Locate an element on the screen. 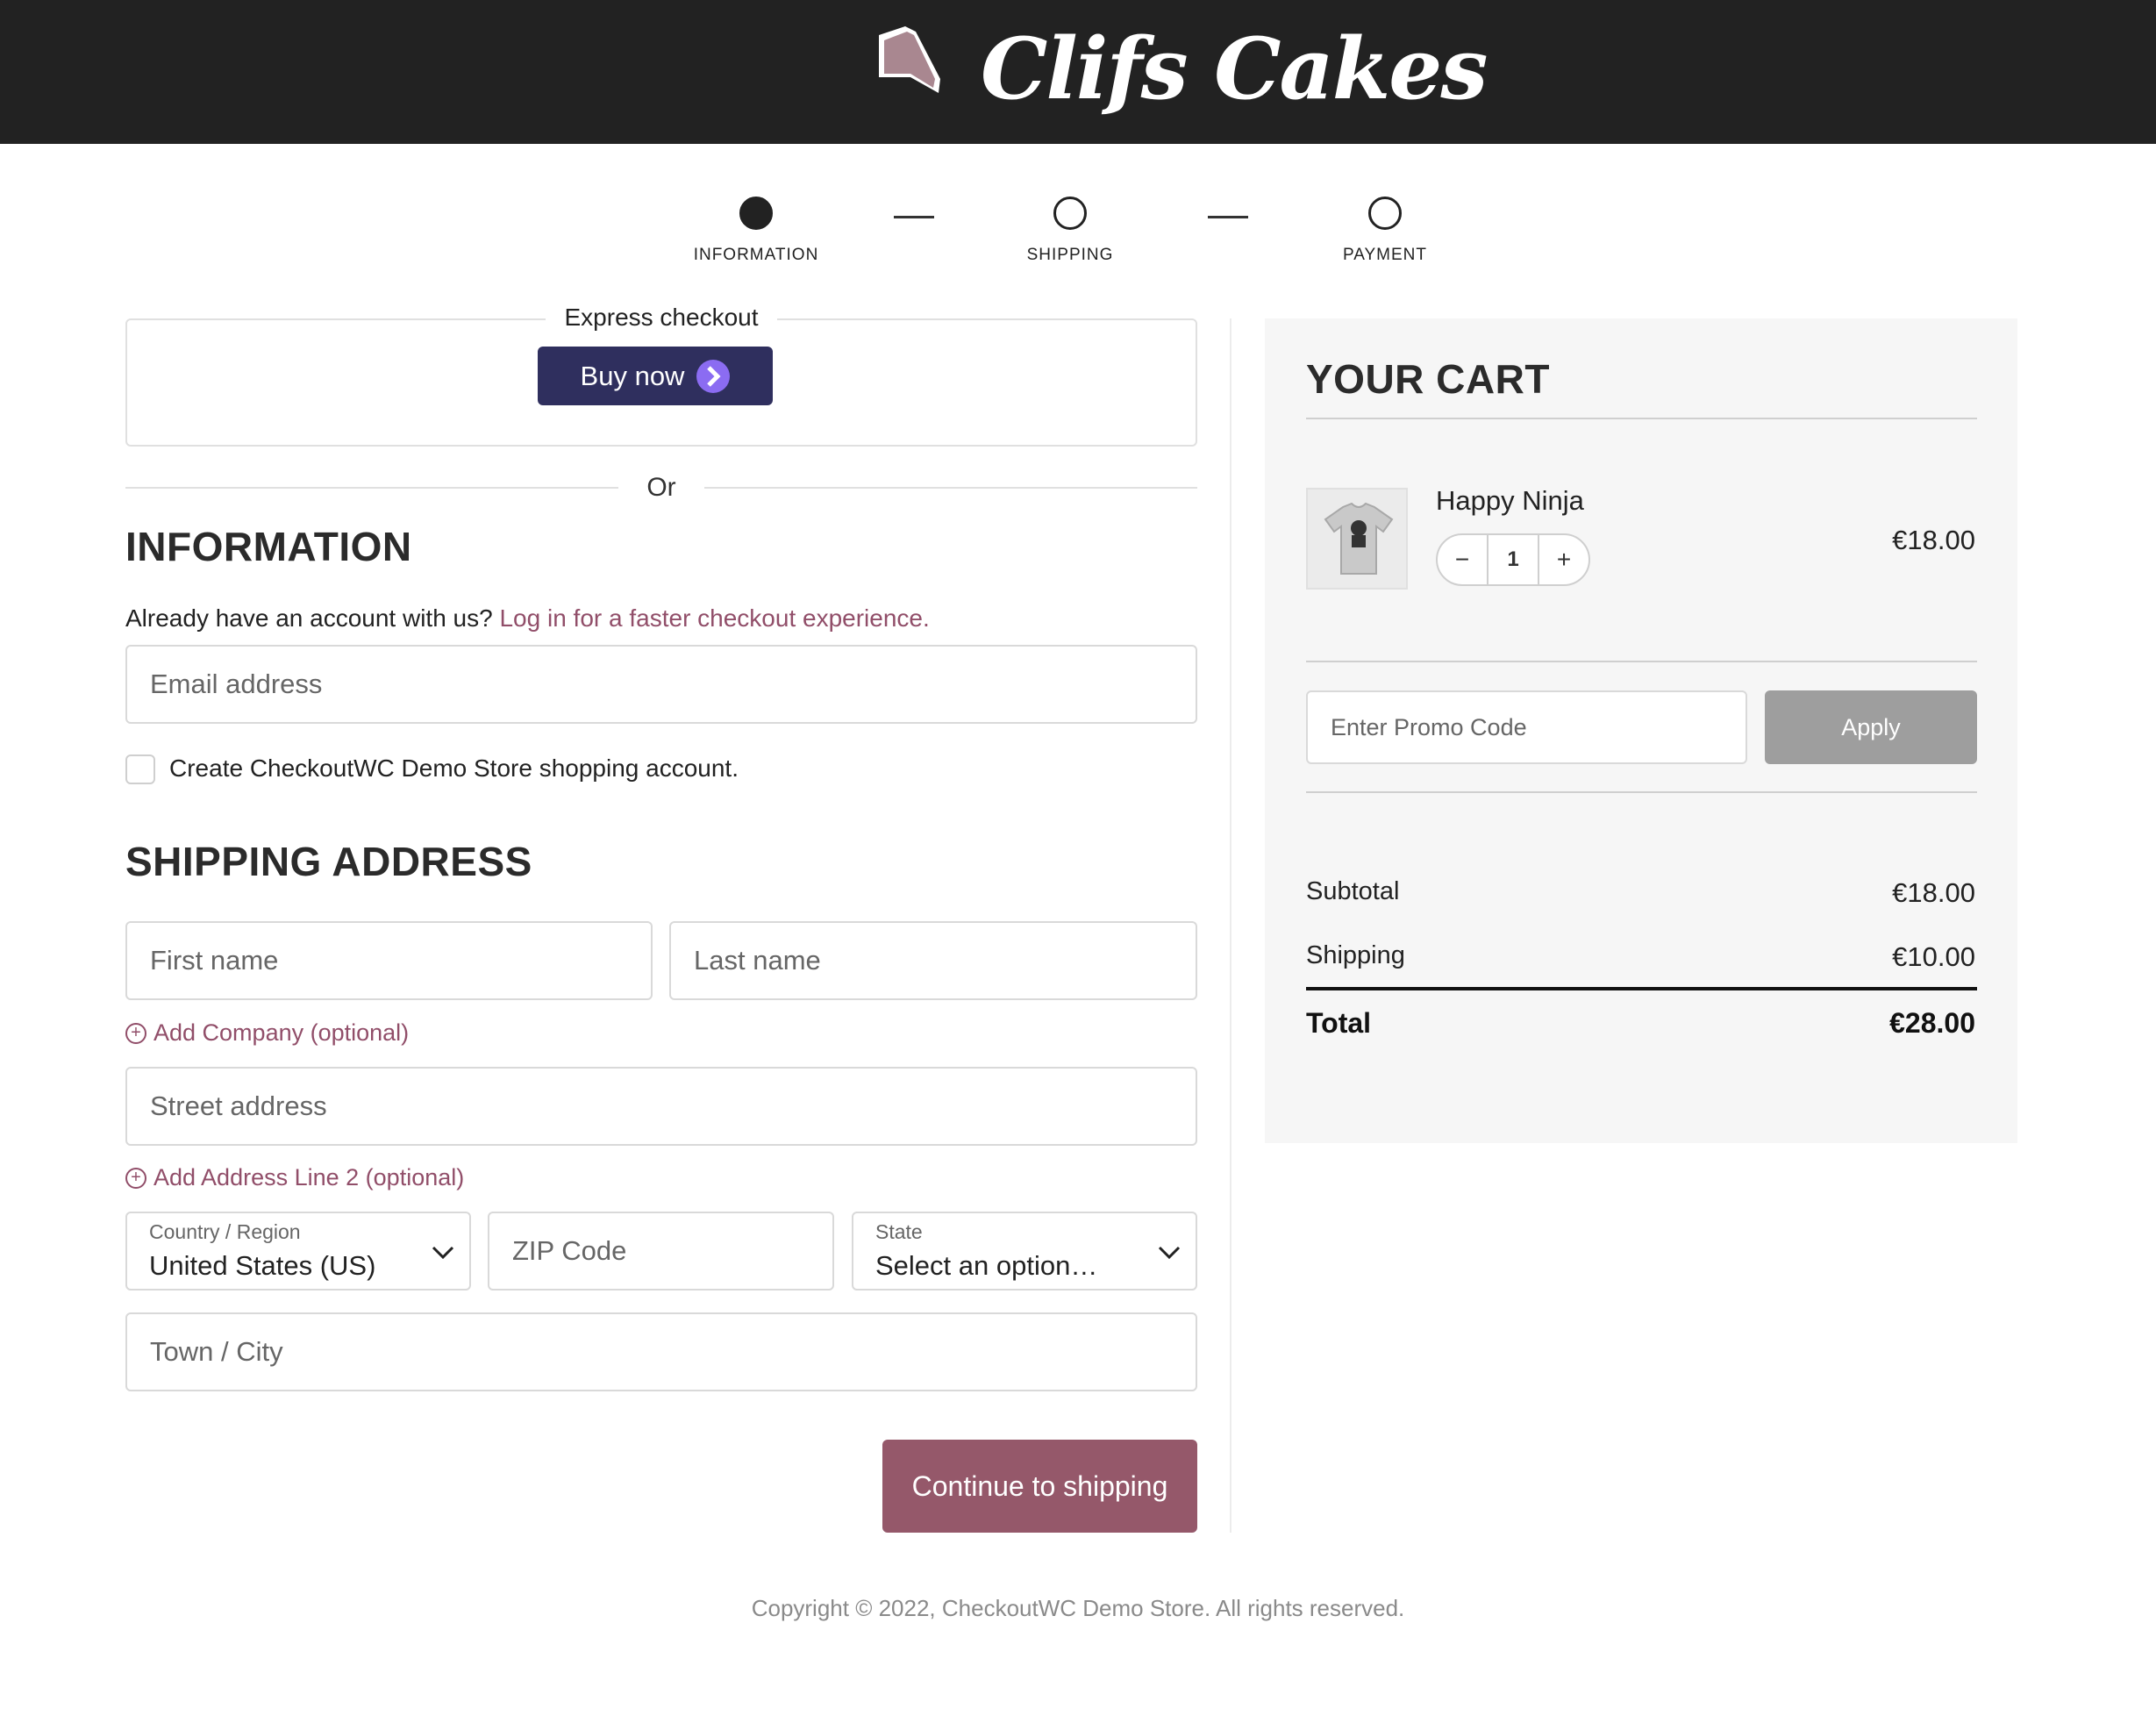 This screenshot has height=1716, width=2156. subtotal-label: Subtotal is located at coordinates (1353, 891).